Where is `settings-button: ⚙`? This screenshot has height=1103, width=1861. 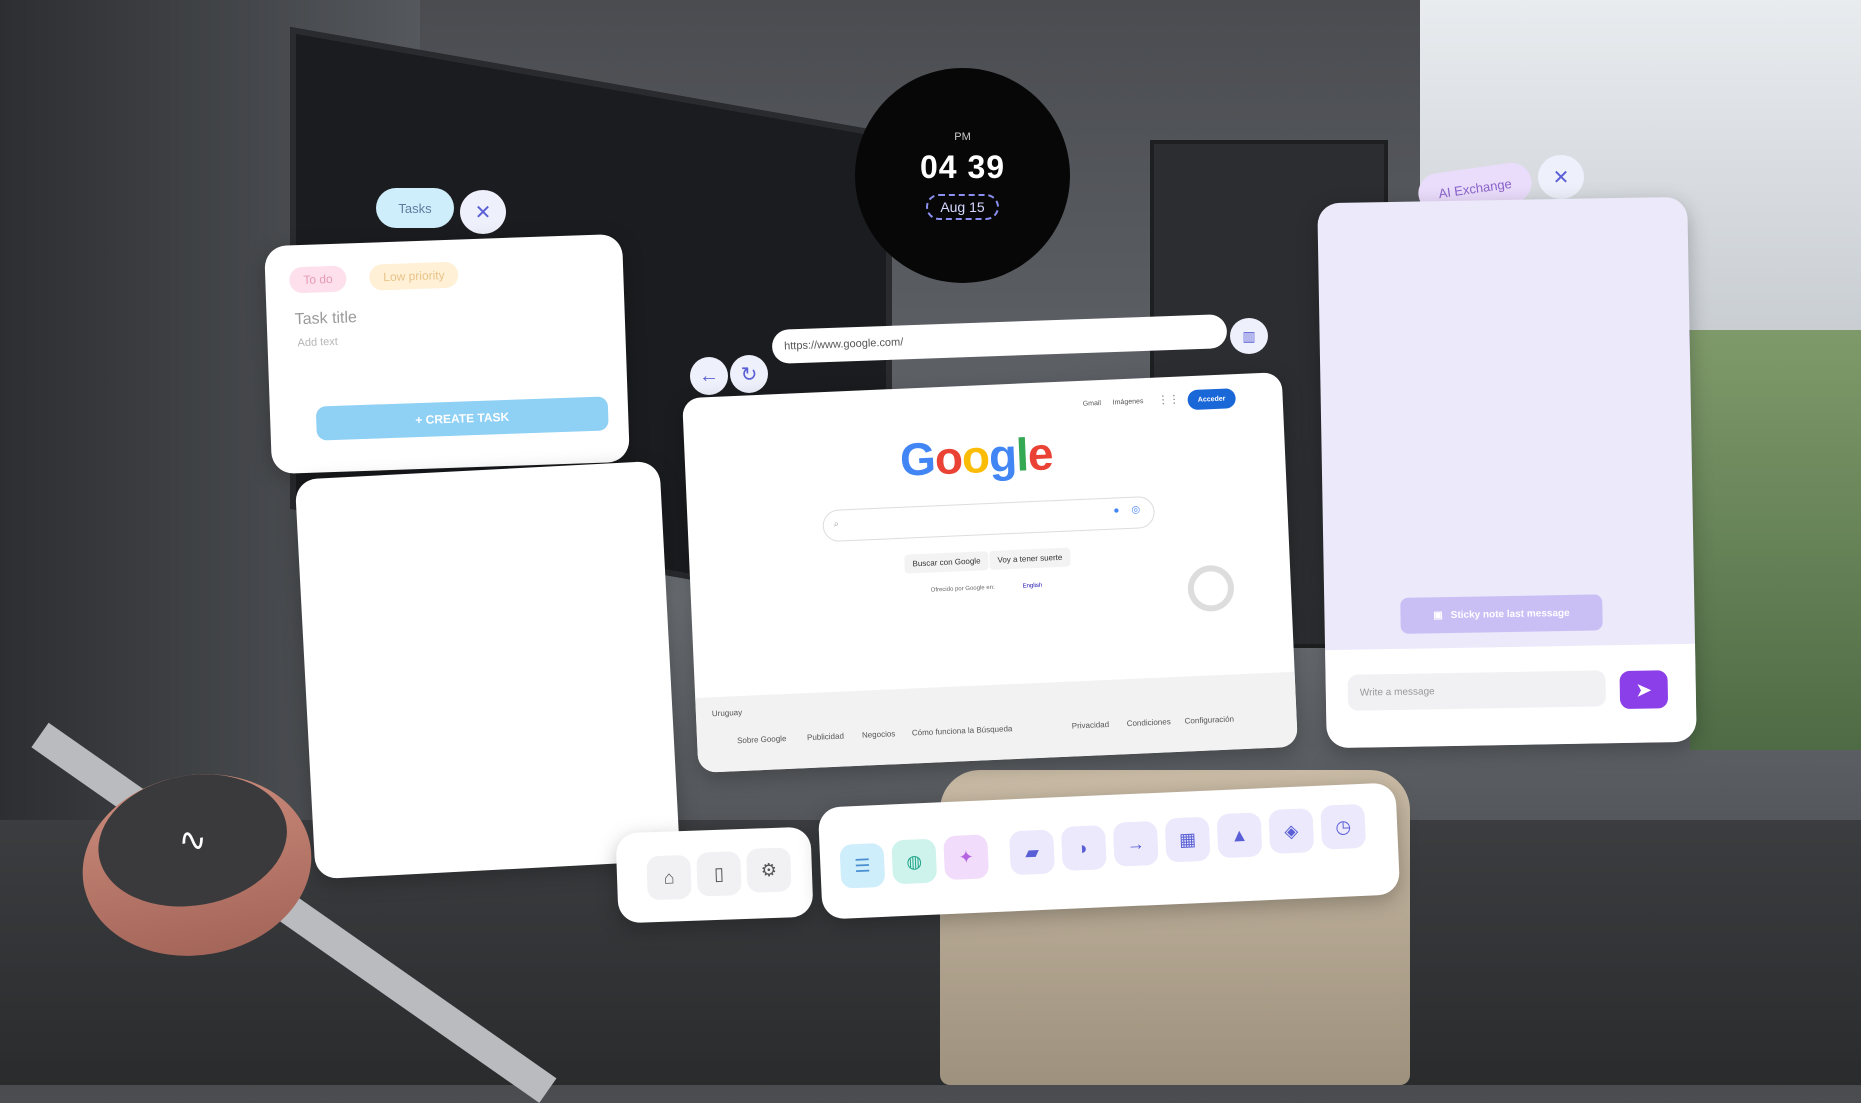 settings-button: ⚙ is located at coordinates (769, 870).